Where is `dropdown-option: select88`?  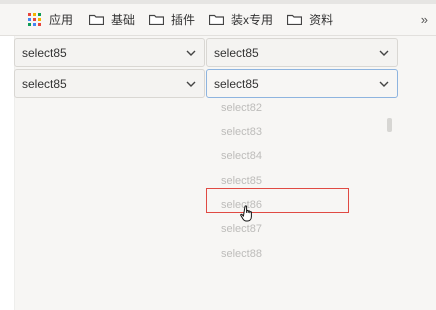 dropdown-option: select88 is located at coordinates (241, 254).